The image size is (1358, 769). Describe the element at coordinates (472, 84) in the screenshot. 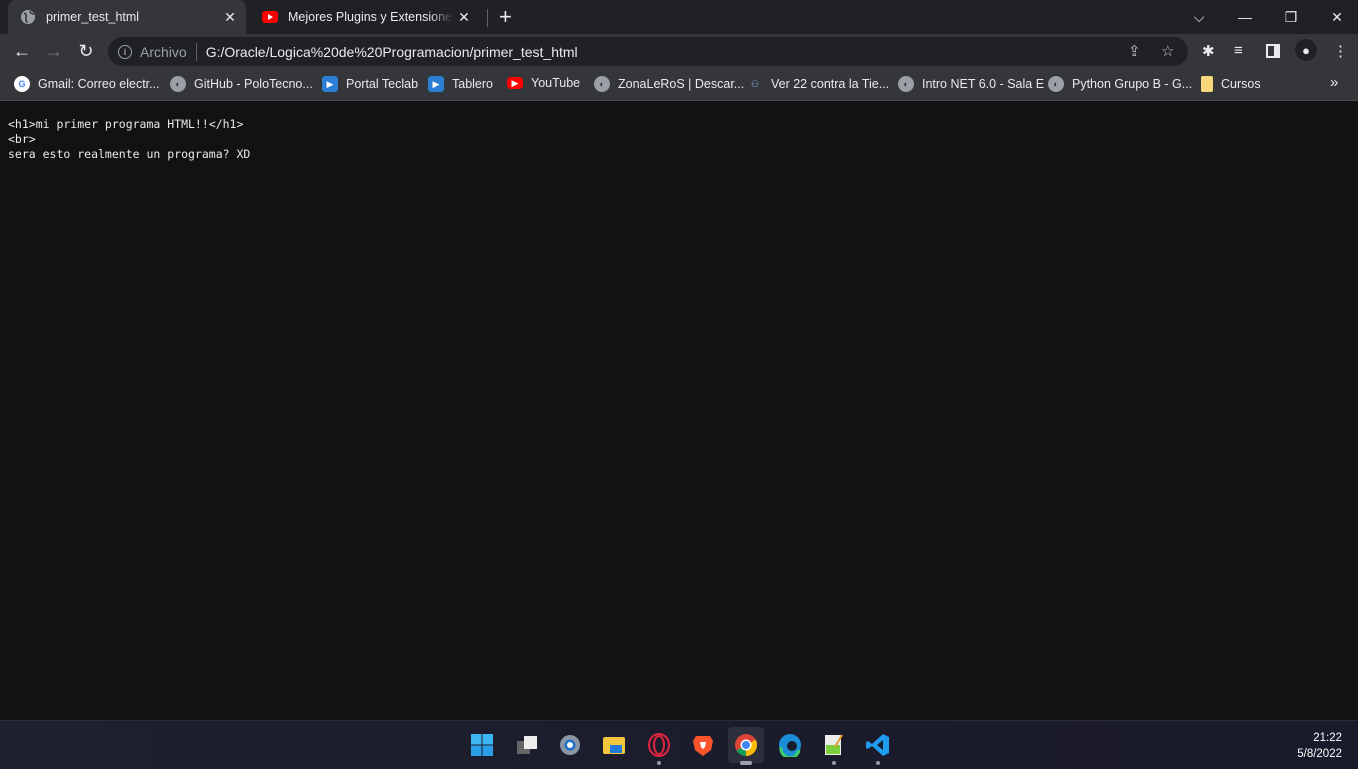

I see `bookmark-label: Tablero` at that location.